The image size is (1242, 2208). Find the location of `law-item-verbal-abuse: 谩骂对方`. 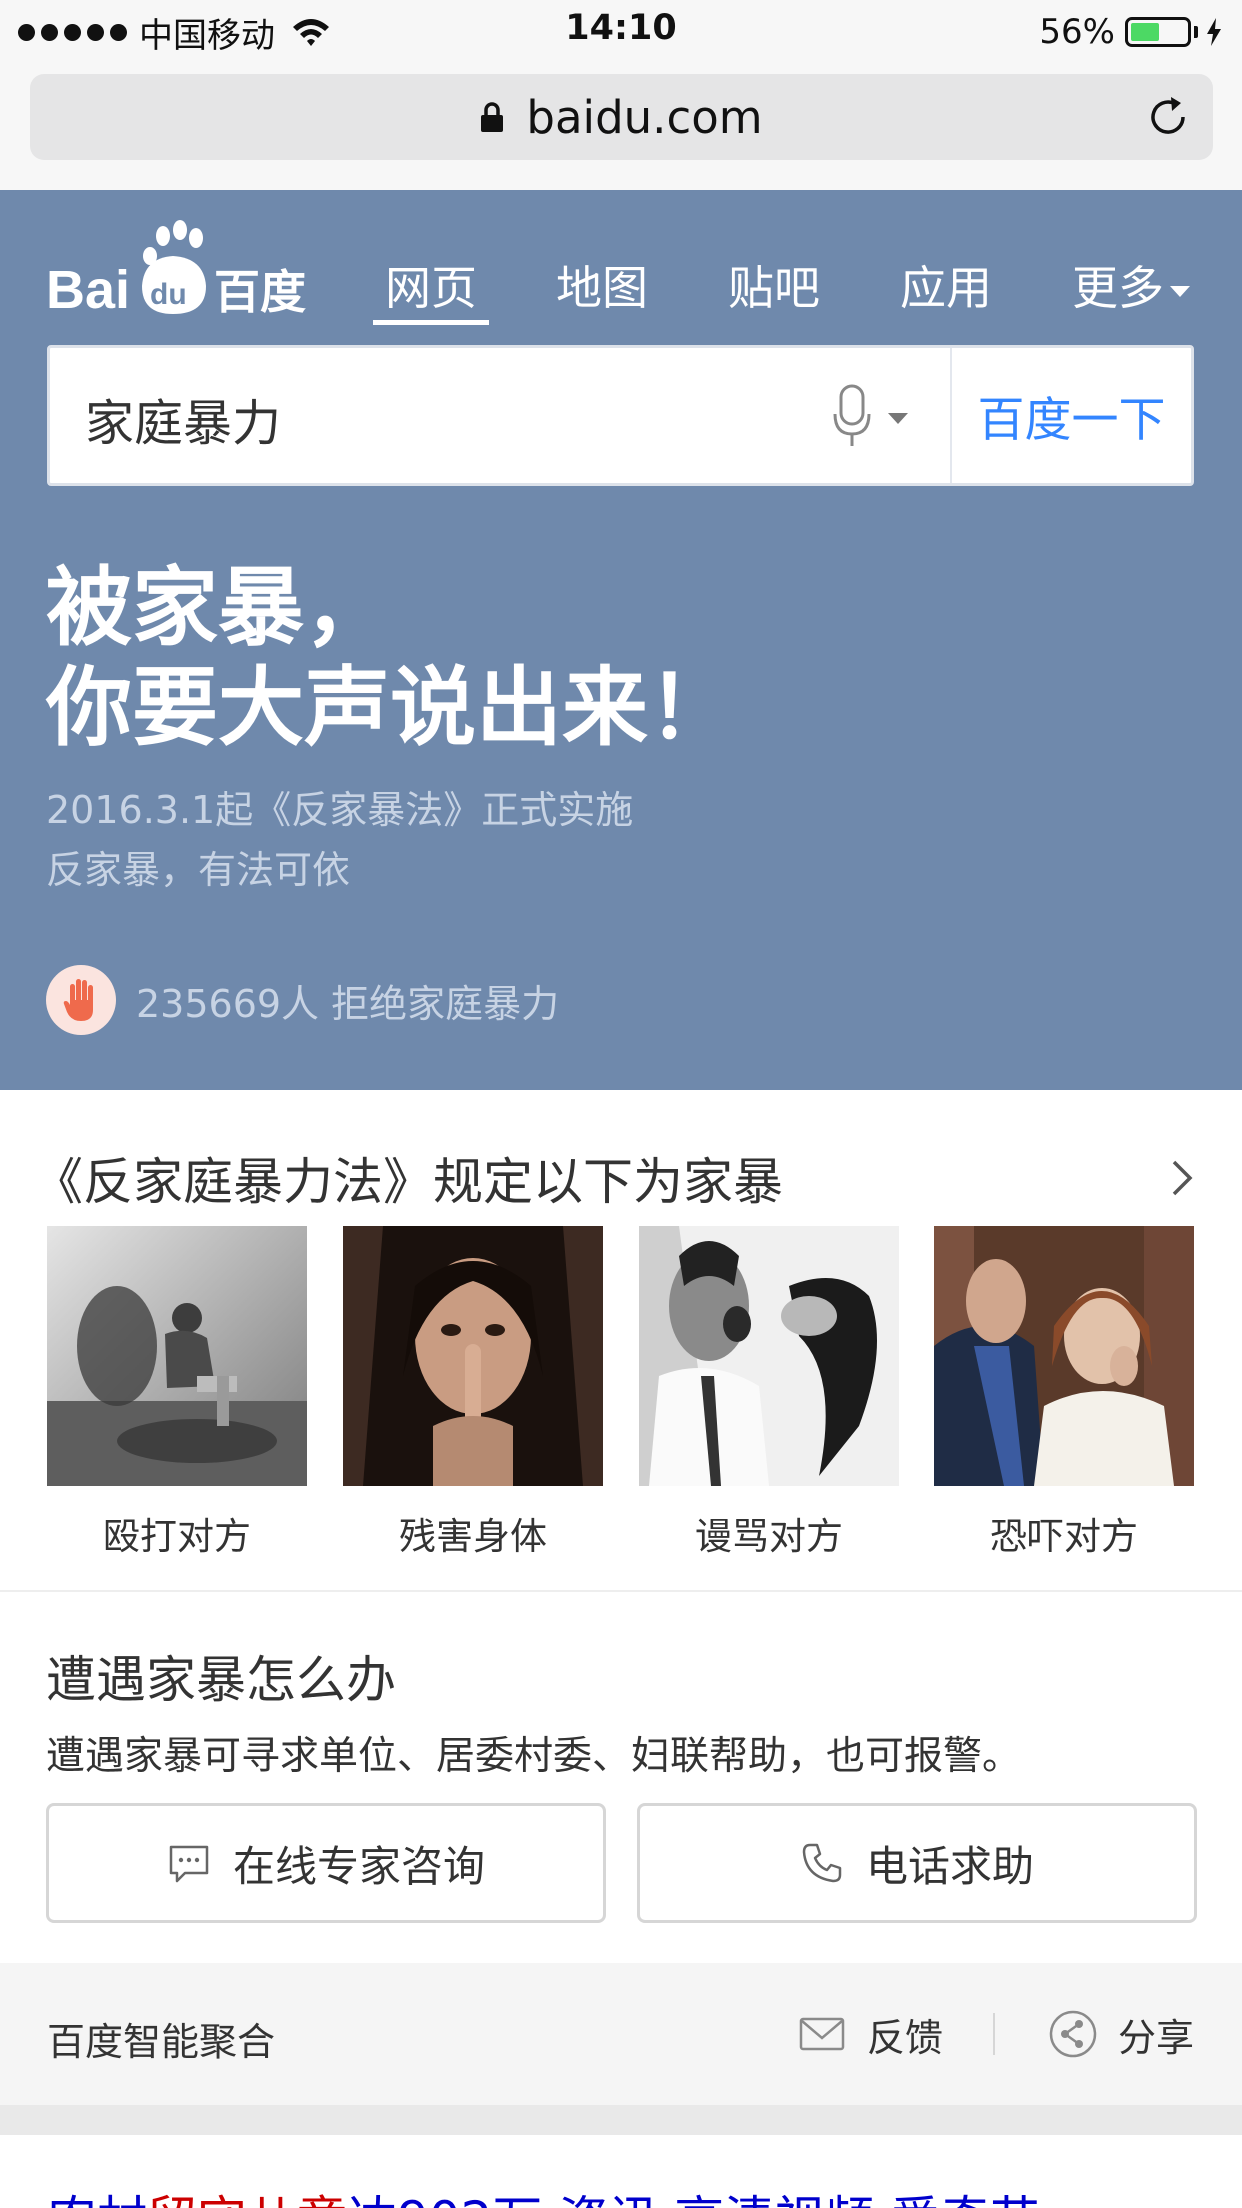

law-item-verbal-abuse: 谩骂对方 is located at coordinates (769, 1393).